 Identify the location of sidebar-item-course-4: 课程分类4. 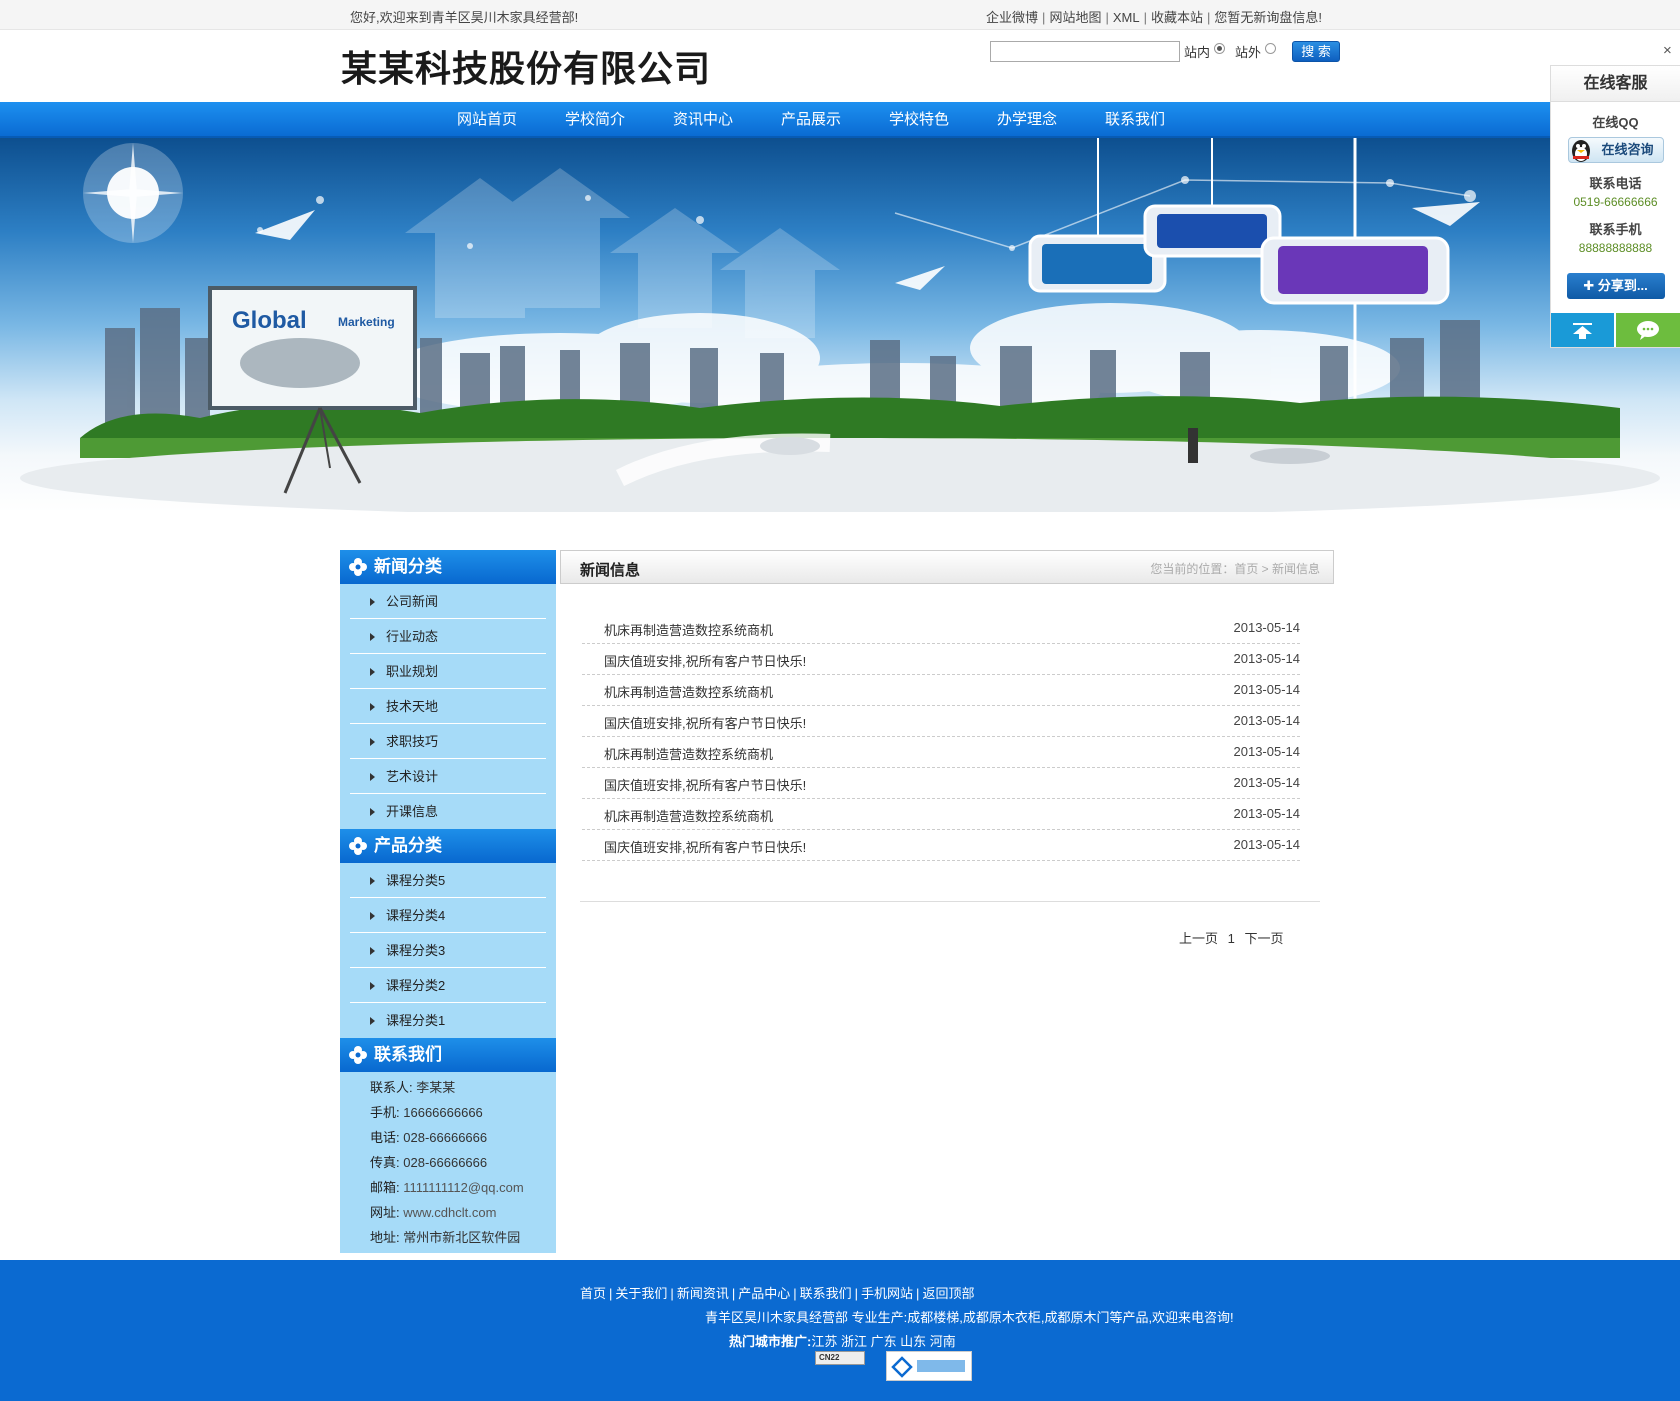
(448, 915).